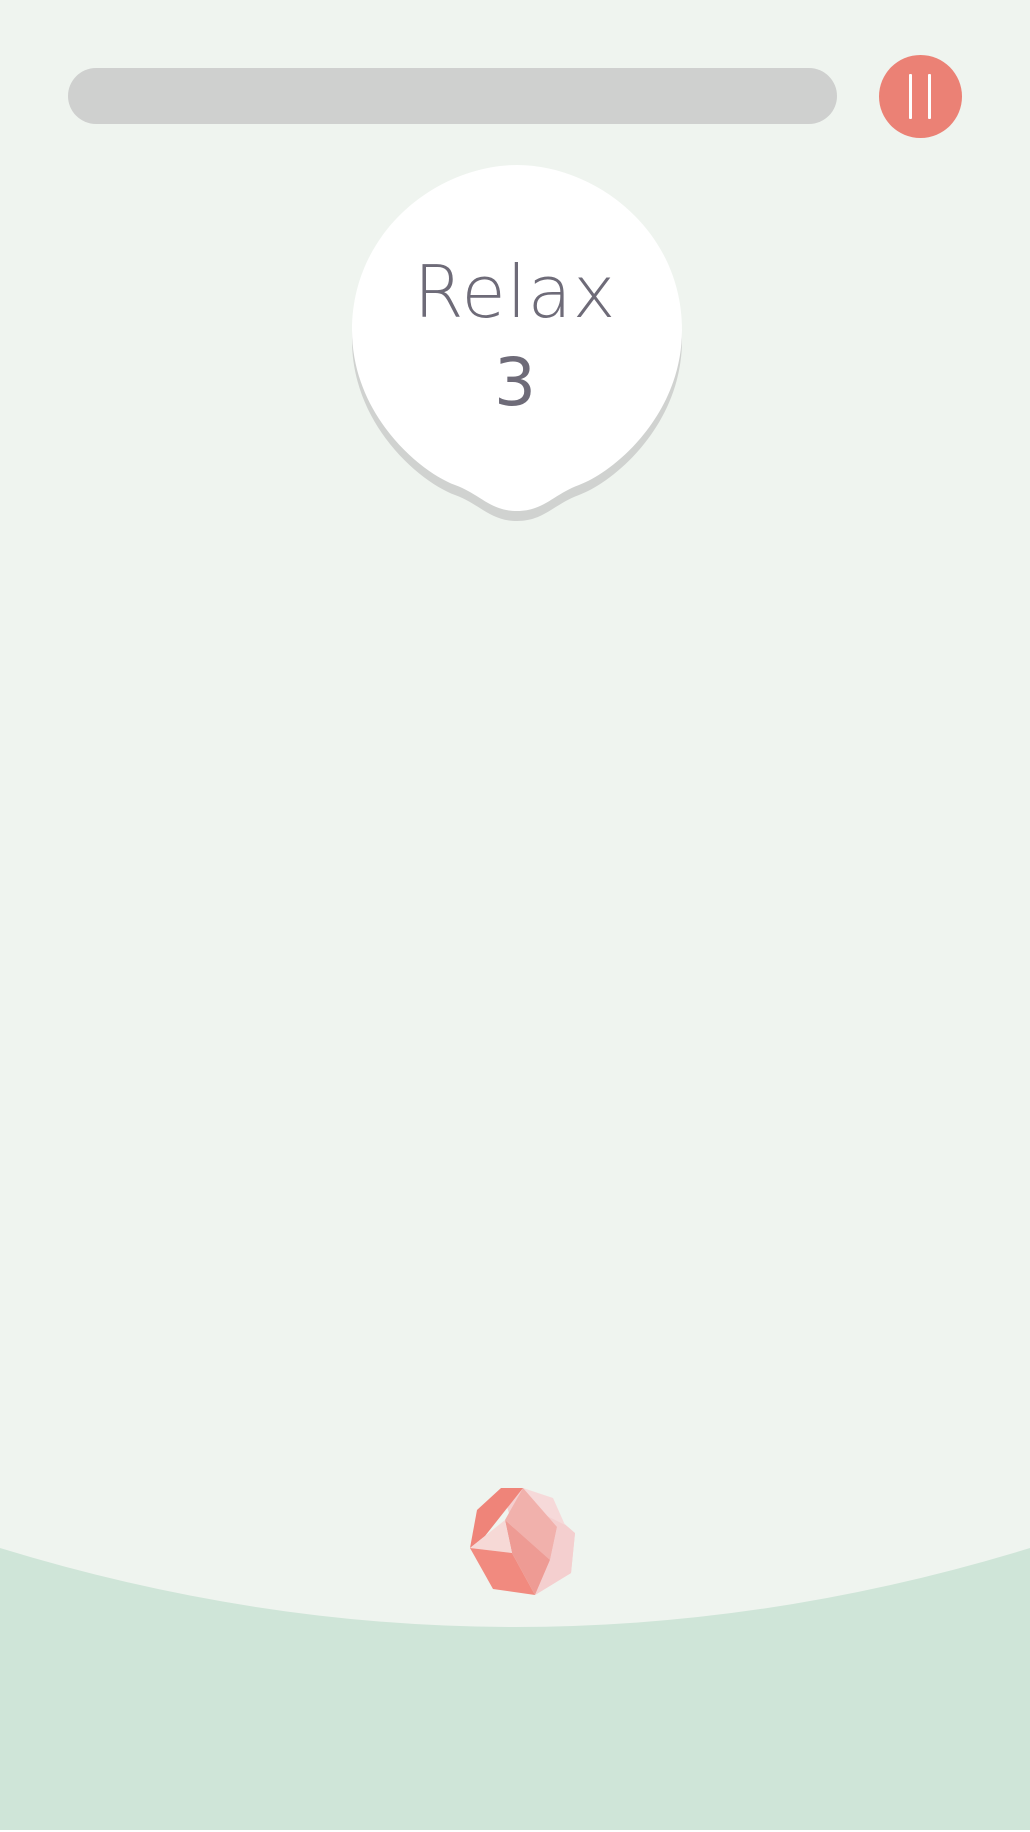  I want to click on gem-icon, so click(522, 1541).